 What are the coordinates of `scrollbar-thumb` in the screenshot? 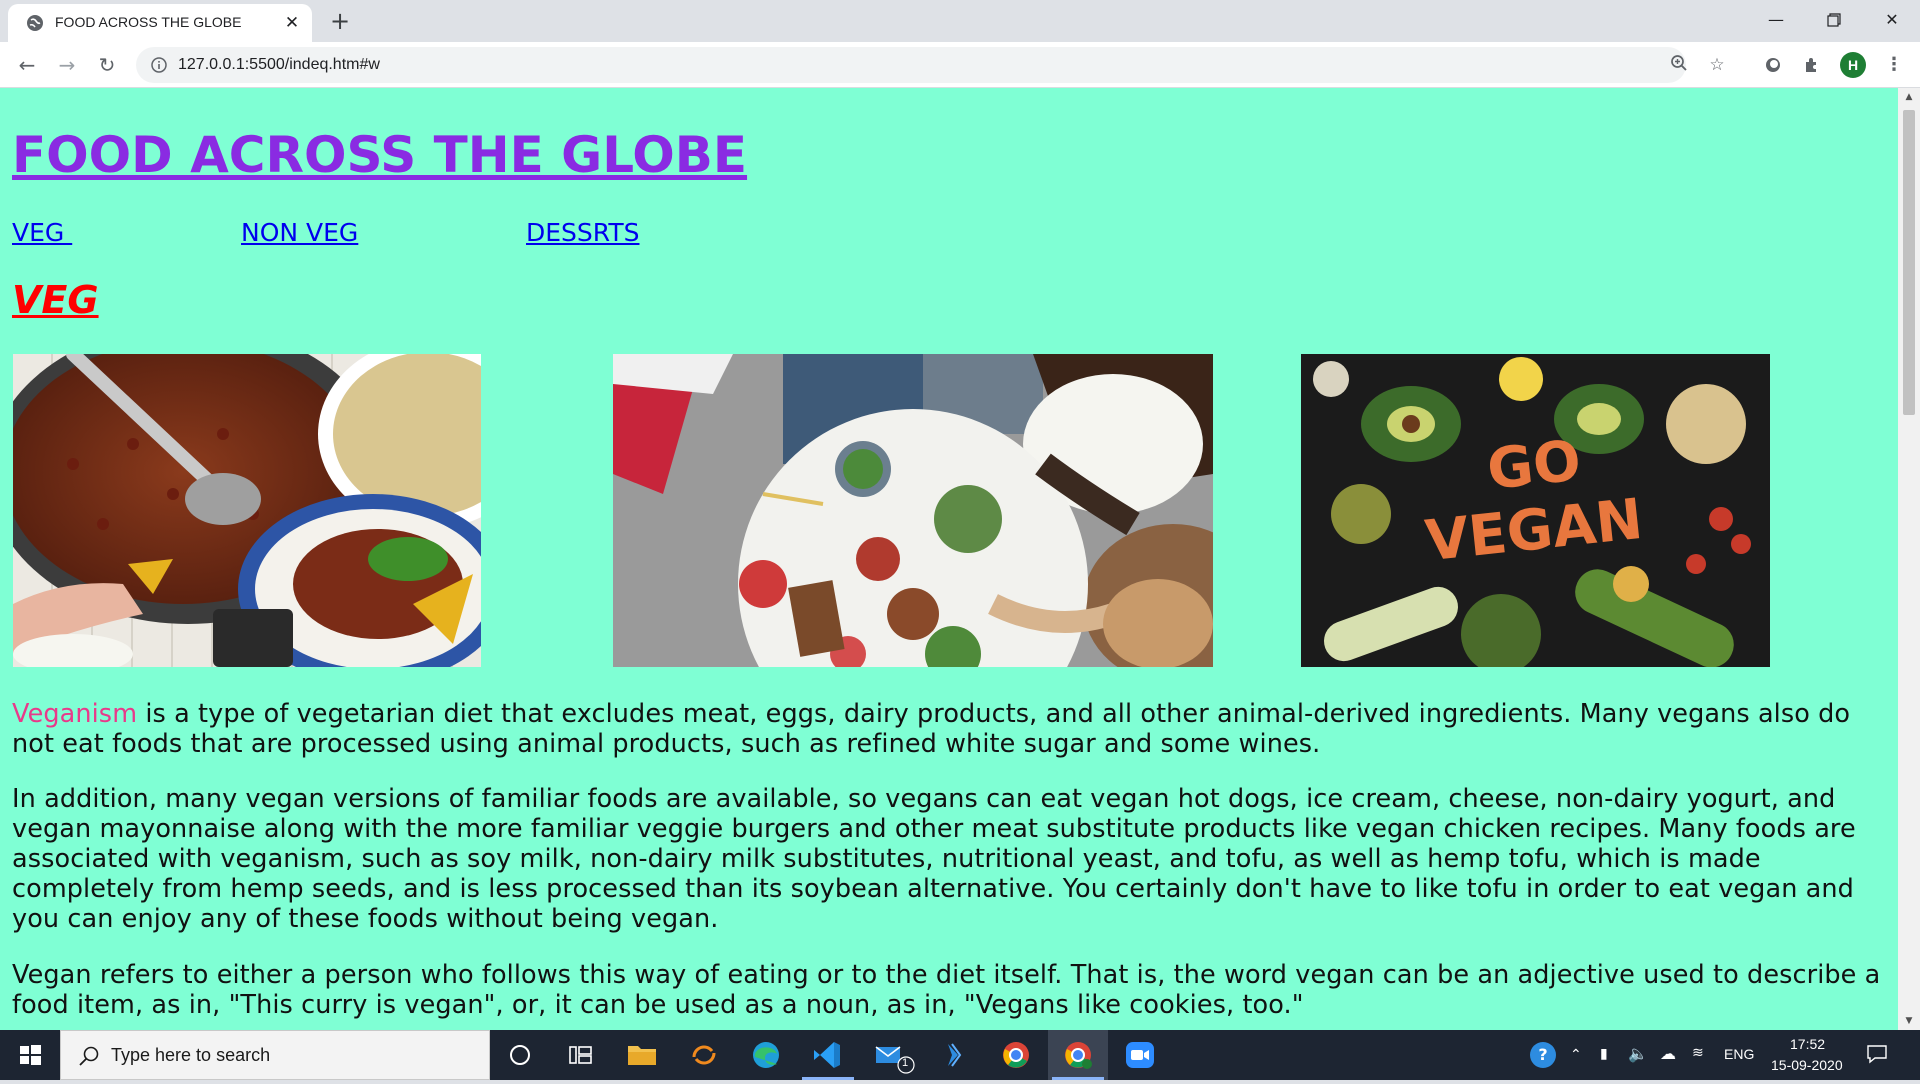 It's located at (1909, 262).